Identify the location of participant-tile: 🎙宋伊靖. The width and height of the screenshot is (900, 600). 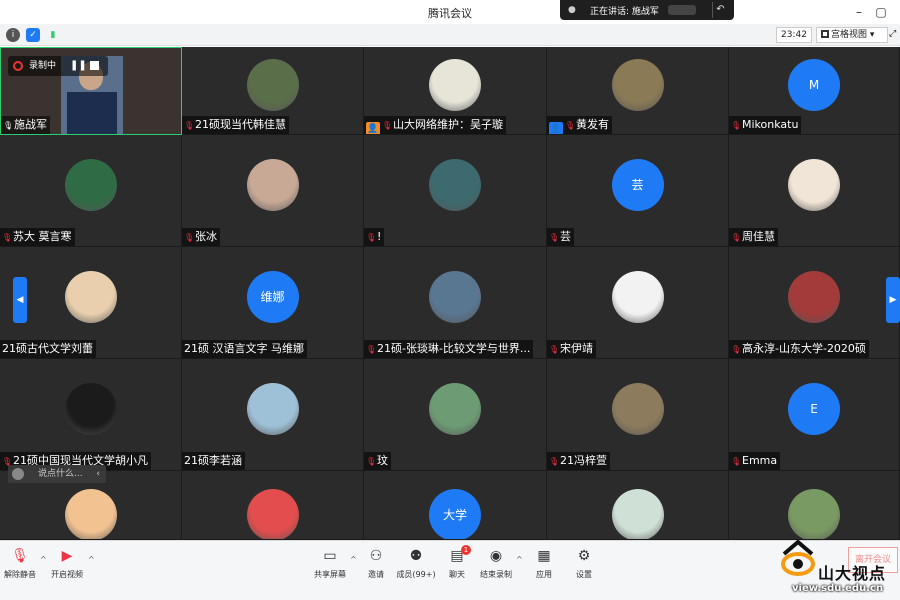
(638, 303).